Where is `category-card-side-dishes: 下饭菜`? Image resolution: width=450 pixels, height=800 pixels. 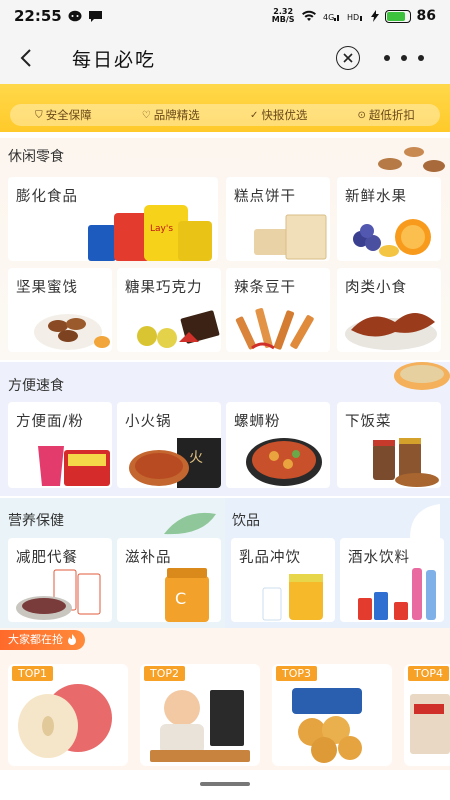
category-card-side-dishes: 下饭菜 is located at coordinates (389, 445).